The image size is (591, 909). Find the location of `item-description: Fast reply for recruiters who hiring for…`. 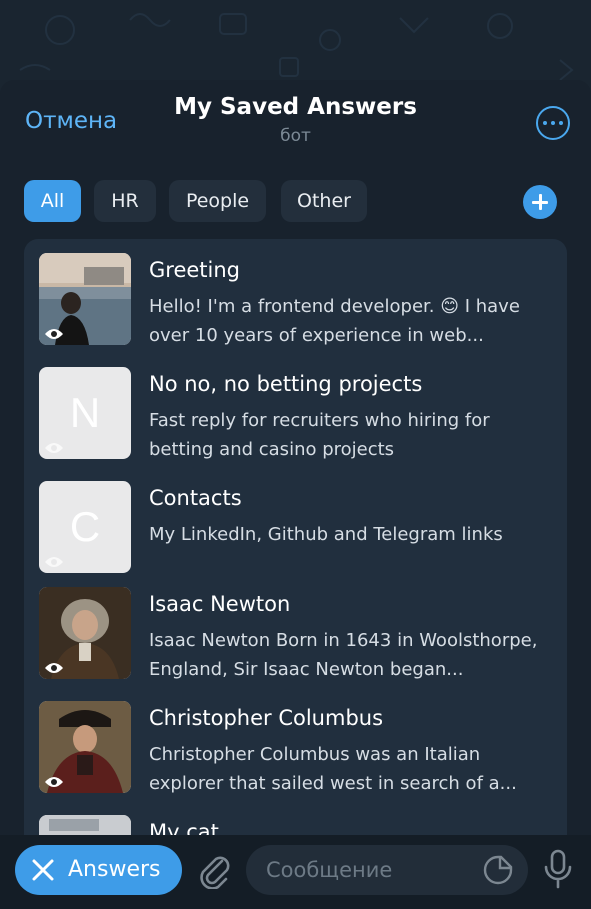

item-description: Fast reply for recruiters who hiring for… is located at coordinates (319, 435).